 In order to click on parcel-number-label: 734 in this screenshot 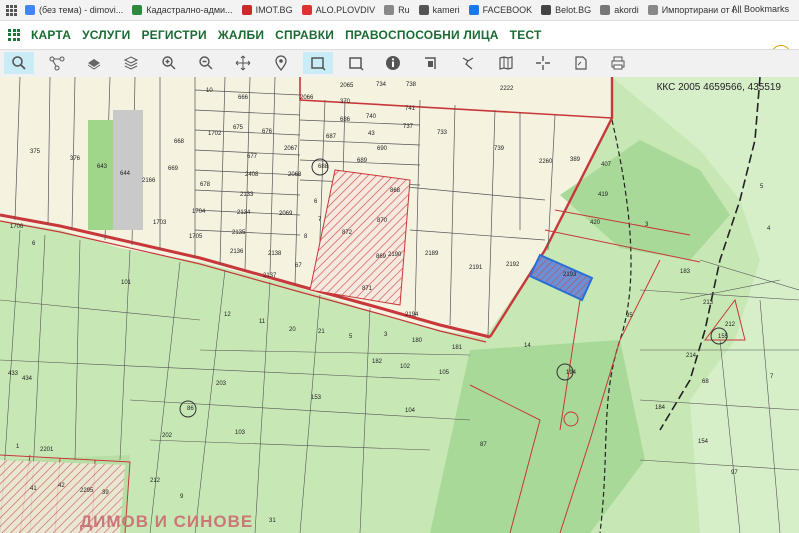, I will do `click(381, 85)`.